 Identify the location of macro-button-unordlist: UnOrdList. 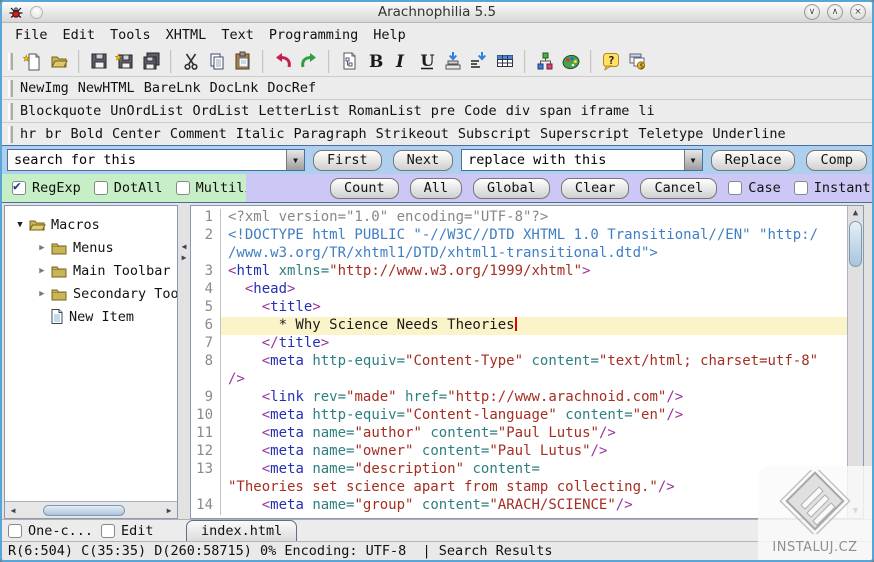
(146, 111).